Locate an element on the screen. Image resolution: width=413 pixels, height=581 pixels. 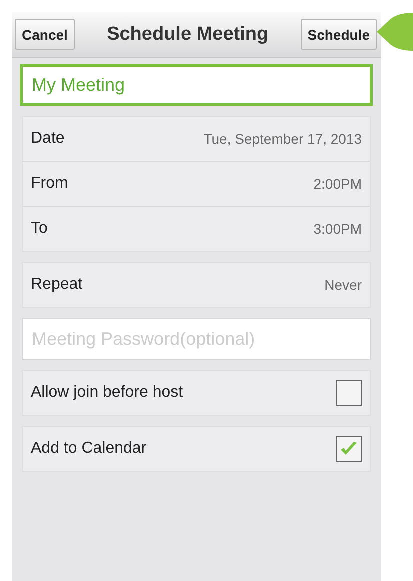
schedule-button: Schedule is located at coordinates (338, 34).